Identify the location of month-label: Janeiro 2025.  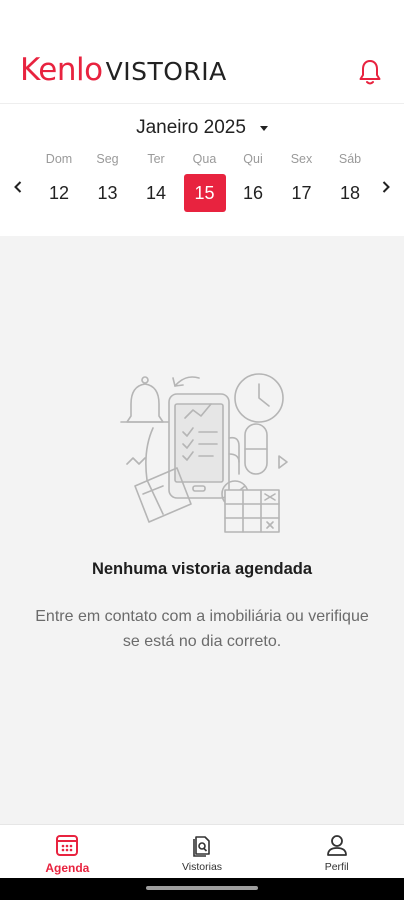
(191, 127).